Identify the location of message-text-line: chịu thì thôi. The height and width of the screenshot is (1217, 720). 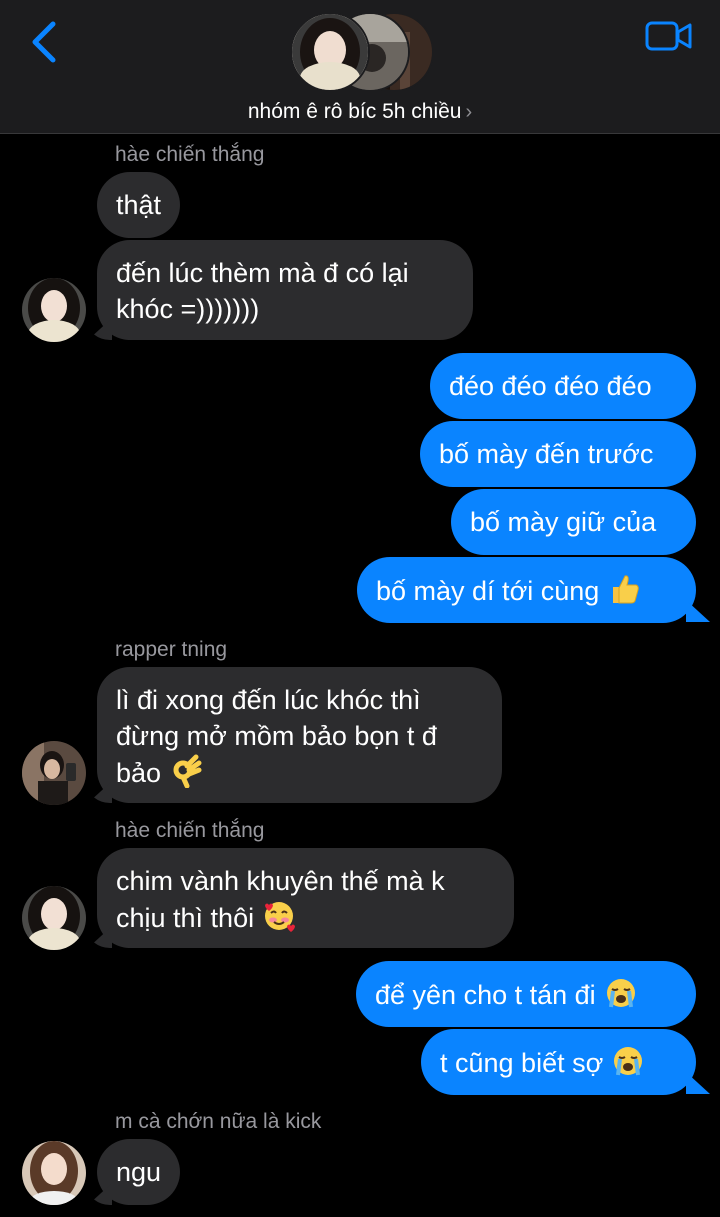
(185, 918).